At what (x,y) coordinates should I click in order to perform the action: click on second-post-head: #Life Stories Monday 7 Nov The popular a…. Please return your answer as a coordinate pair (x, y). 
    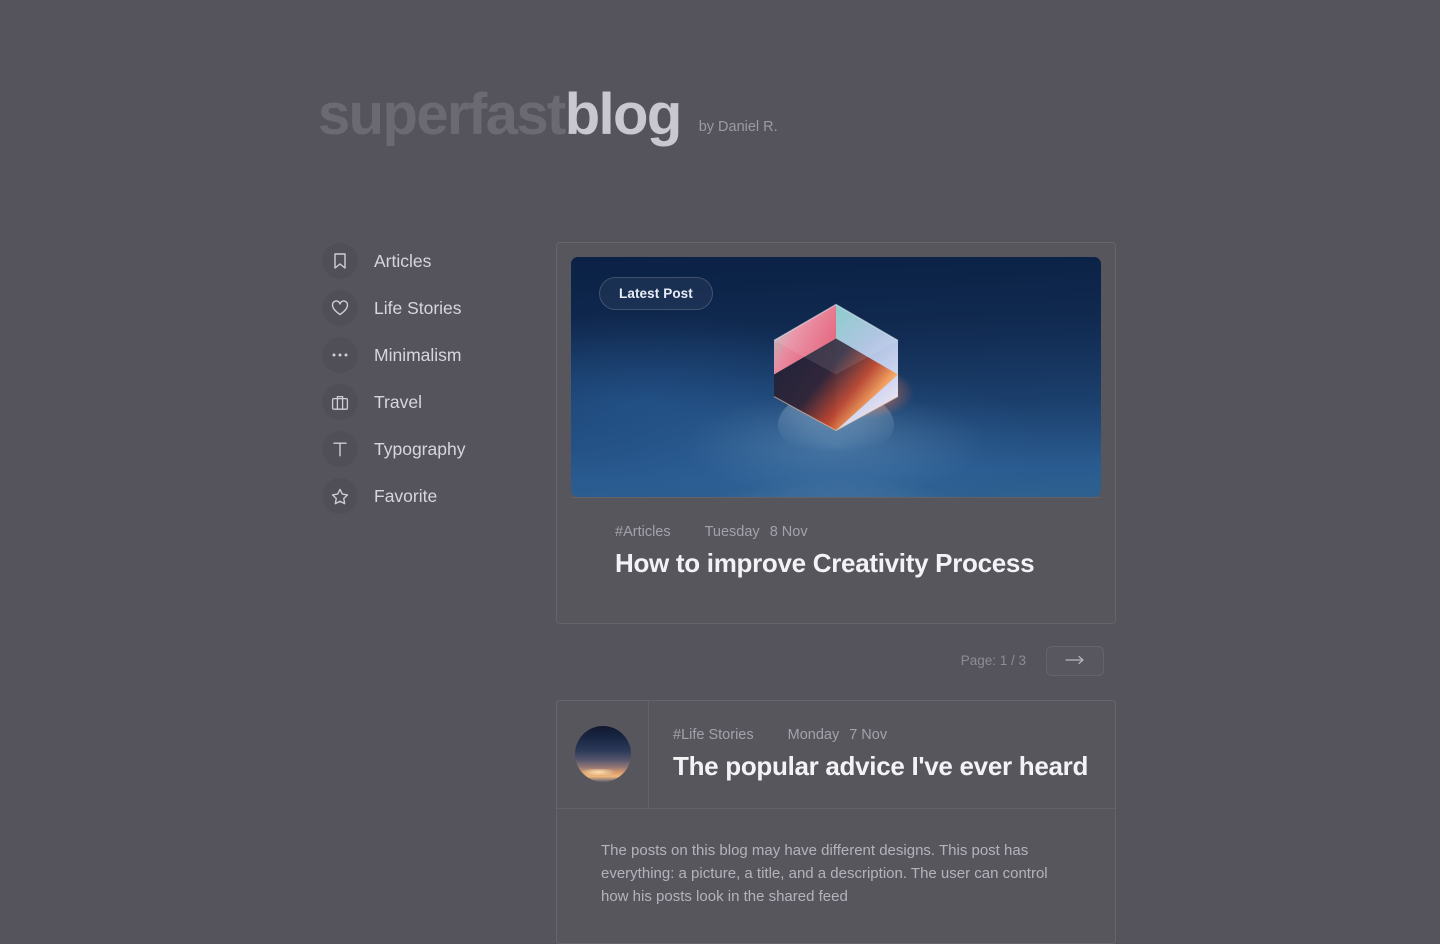
    Looking at the image, I should click on (836, 754).